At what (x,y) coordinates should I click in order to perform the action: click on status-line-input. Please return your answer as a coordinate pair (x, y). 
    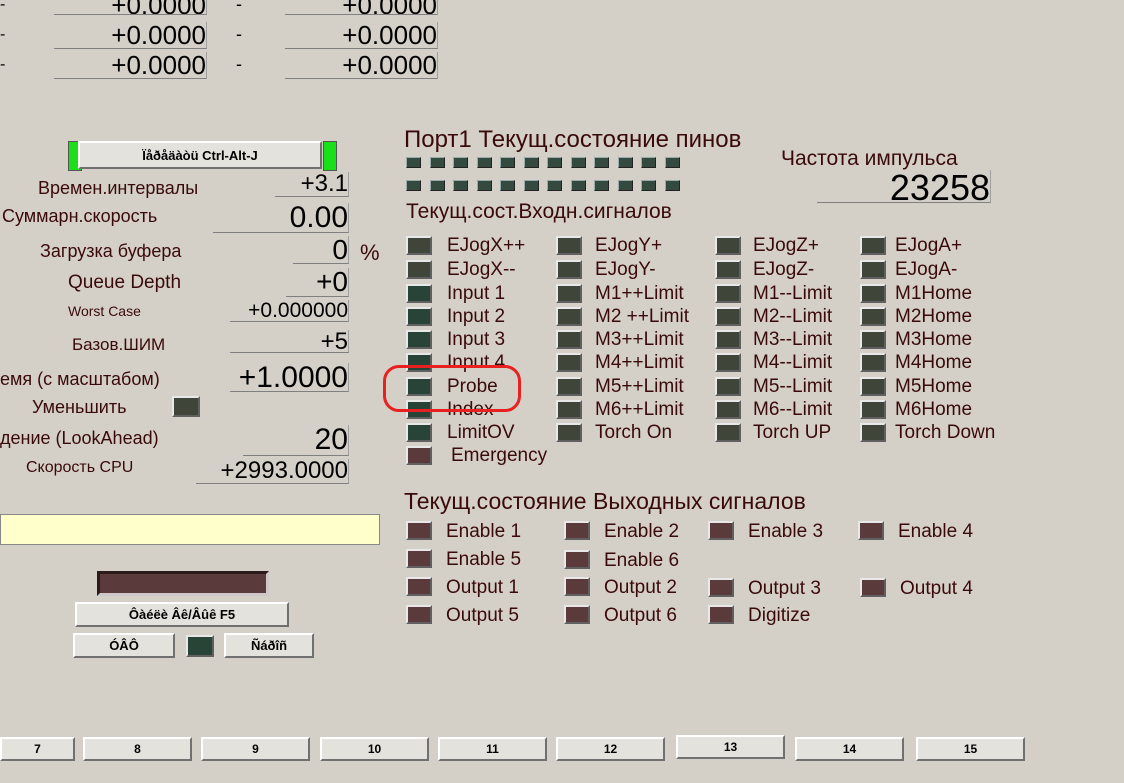
    Looking at the image, I should click on (190, 529).